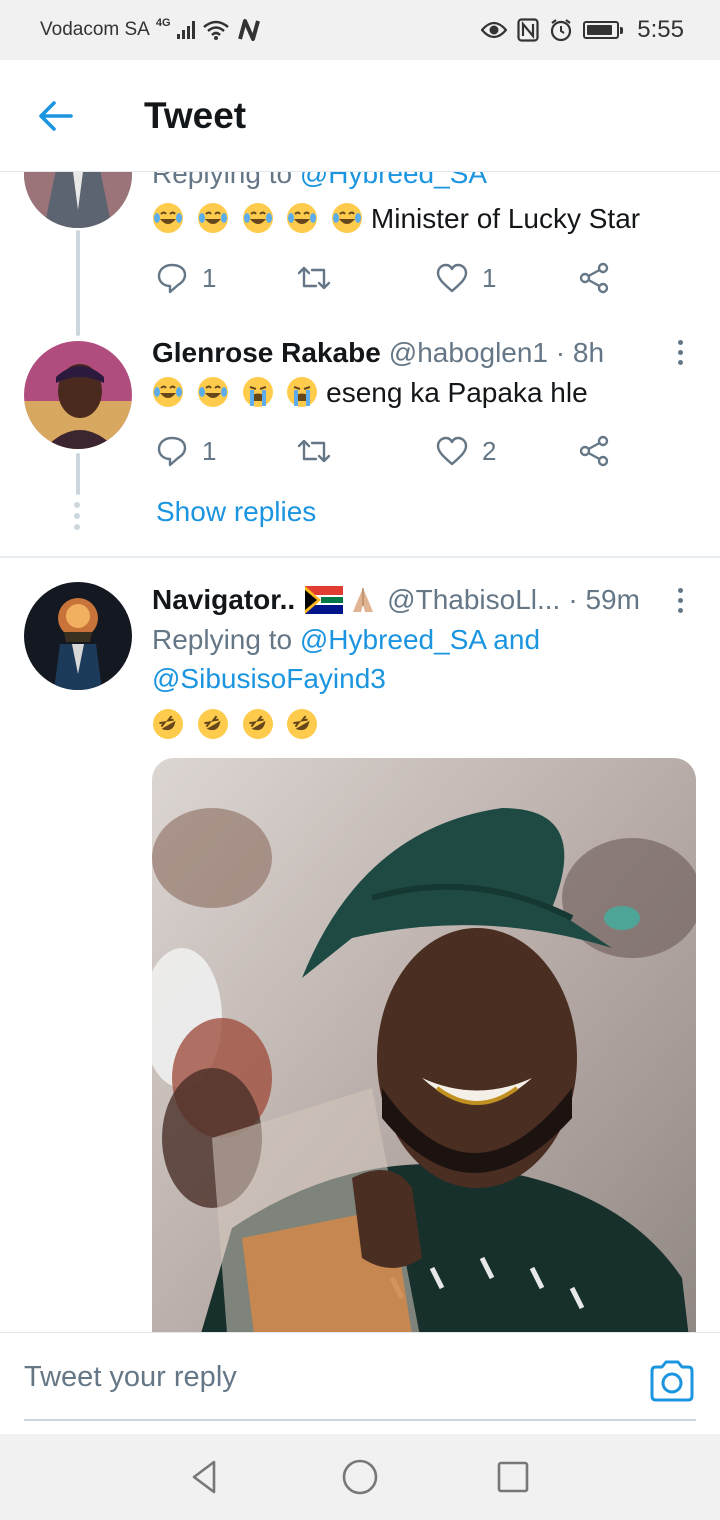  What do you see at coordinates (392, 278) in the screenshot?
I see `tweet-actions: 1 1` at bounding box center [392, 278].